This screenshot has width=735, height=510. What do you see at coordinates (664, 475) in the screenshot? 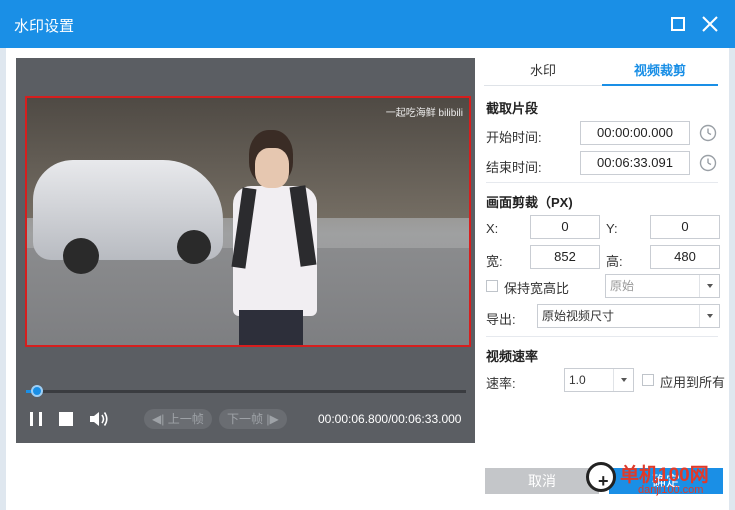
I see `site-name: 单机100网` at bounding box center [664, 475].